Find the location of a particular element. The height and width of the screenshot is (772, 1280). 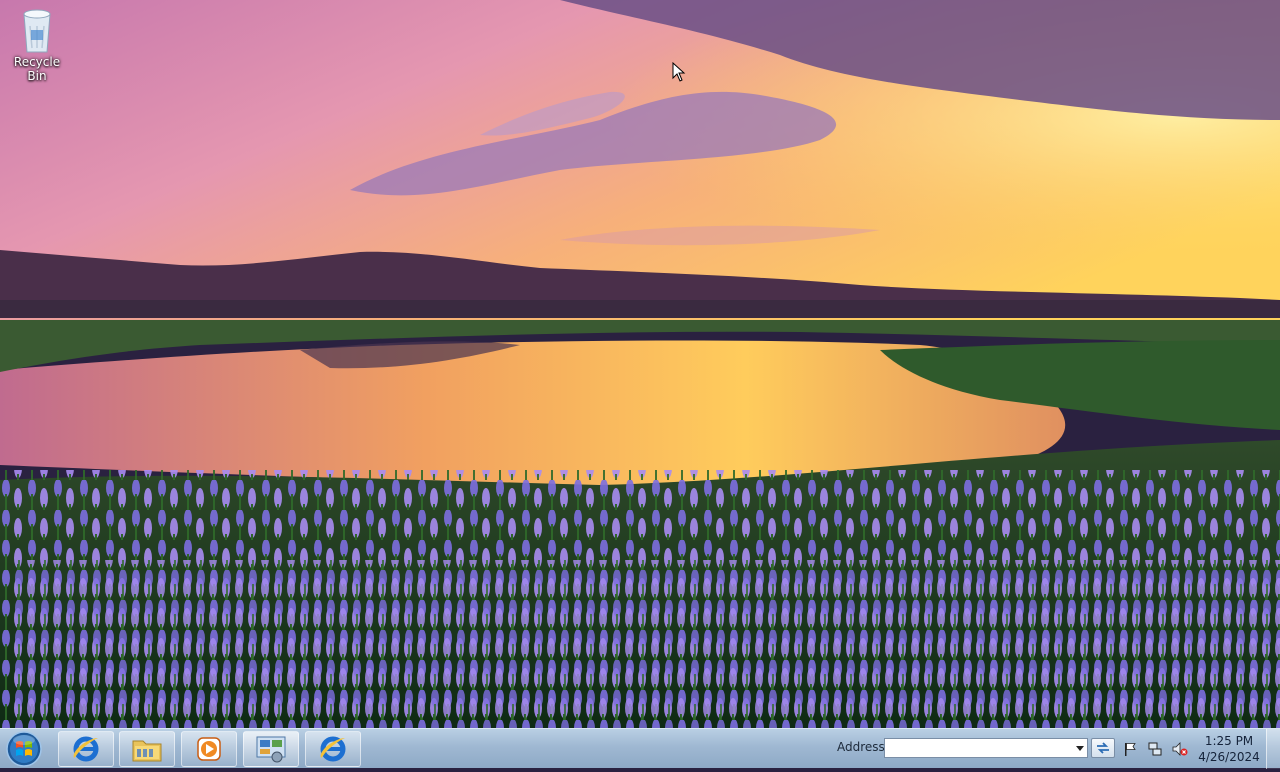

taskbar-media-player-button is located at coordinates (209, 749).